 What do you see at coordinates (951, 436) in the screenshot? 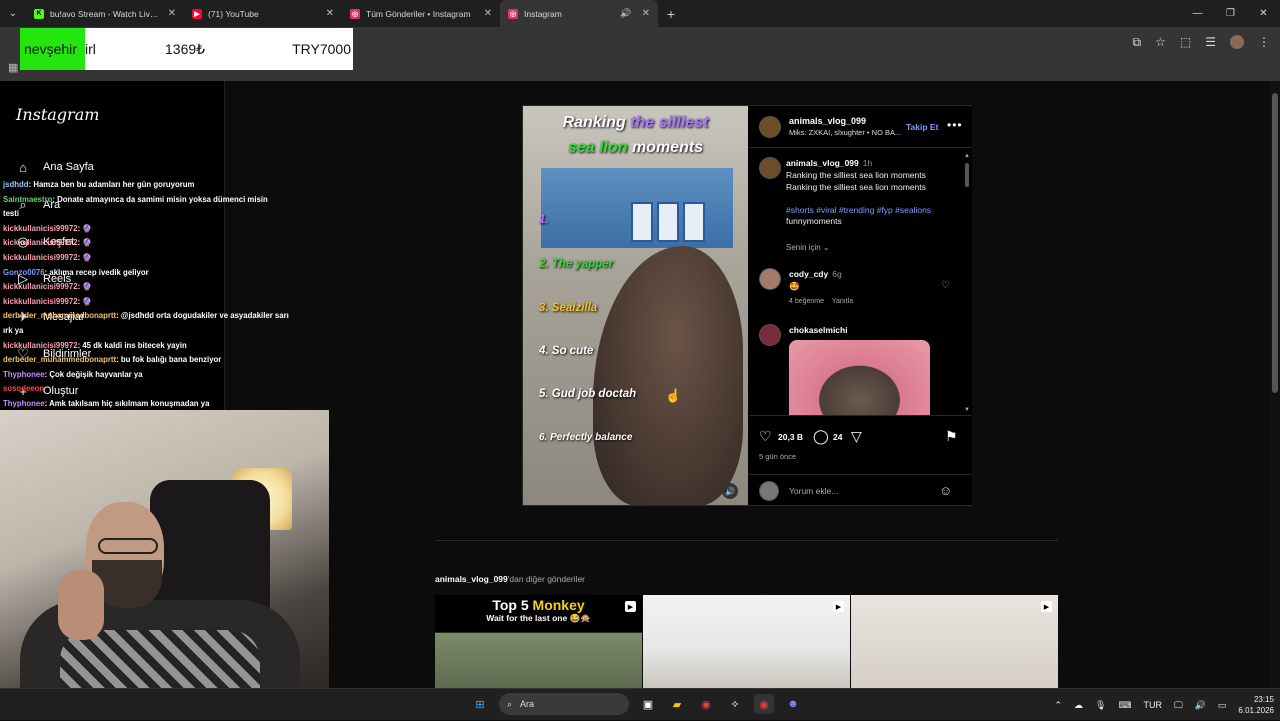
I see `save-icon: ⚑` at bounding box center [951, 436].